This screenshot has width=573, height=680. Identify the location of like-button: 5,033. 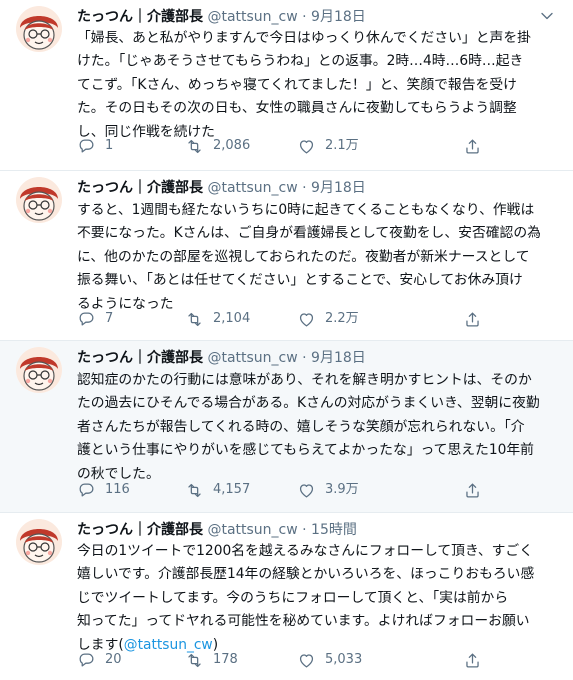
(329, 660).